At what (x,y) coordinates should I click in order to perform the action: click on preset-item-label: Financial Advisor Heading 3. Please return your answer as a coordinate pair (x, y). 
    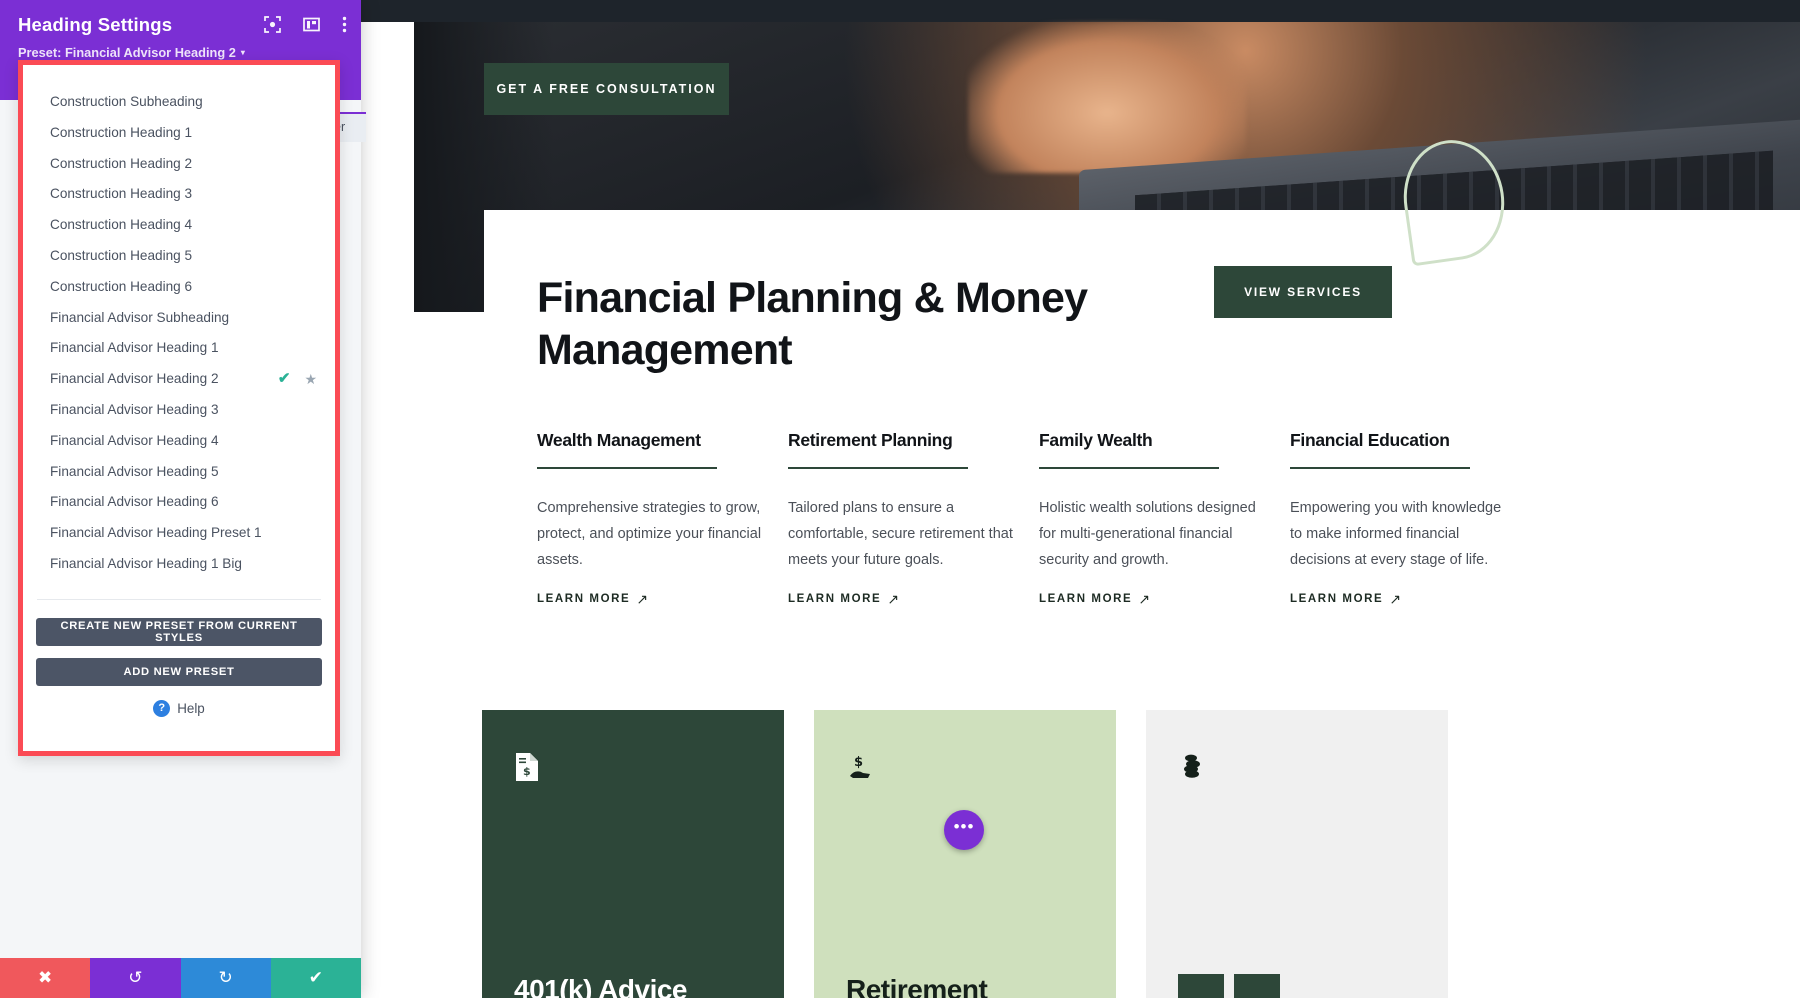
    Looking at the image, I should click on (134, 409).